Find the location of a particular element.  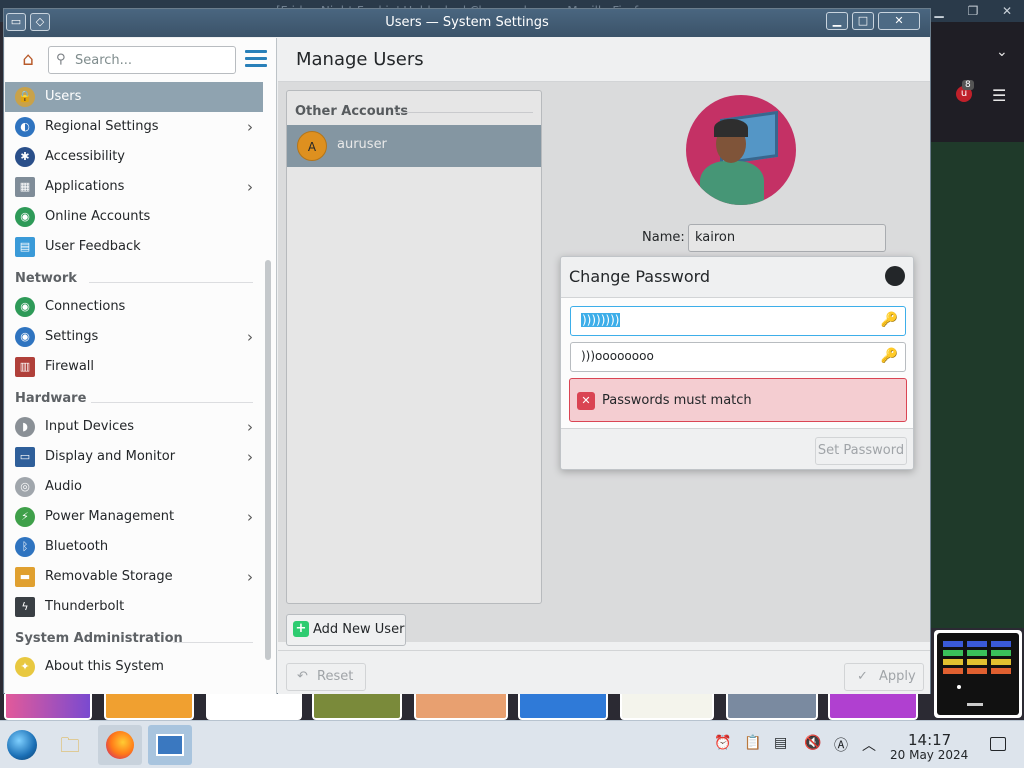

sidebar-item-connections: ◉ Connections is located at coordinates (134, 307).